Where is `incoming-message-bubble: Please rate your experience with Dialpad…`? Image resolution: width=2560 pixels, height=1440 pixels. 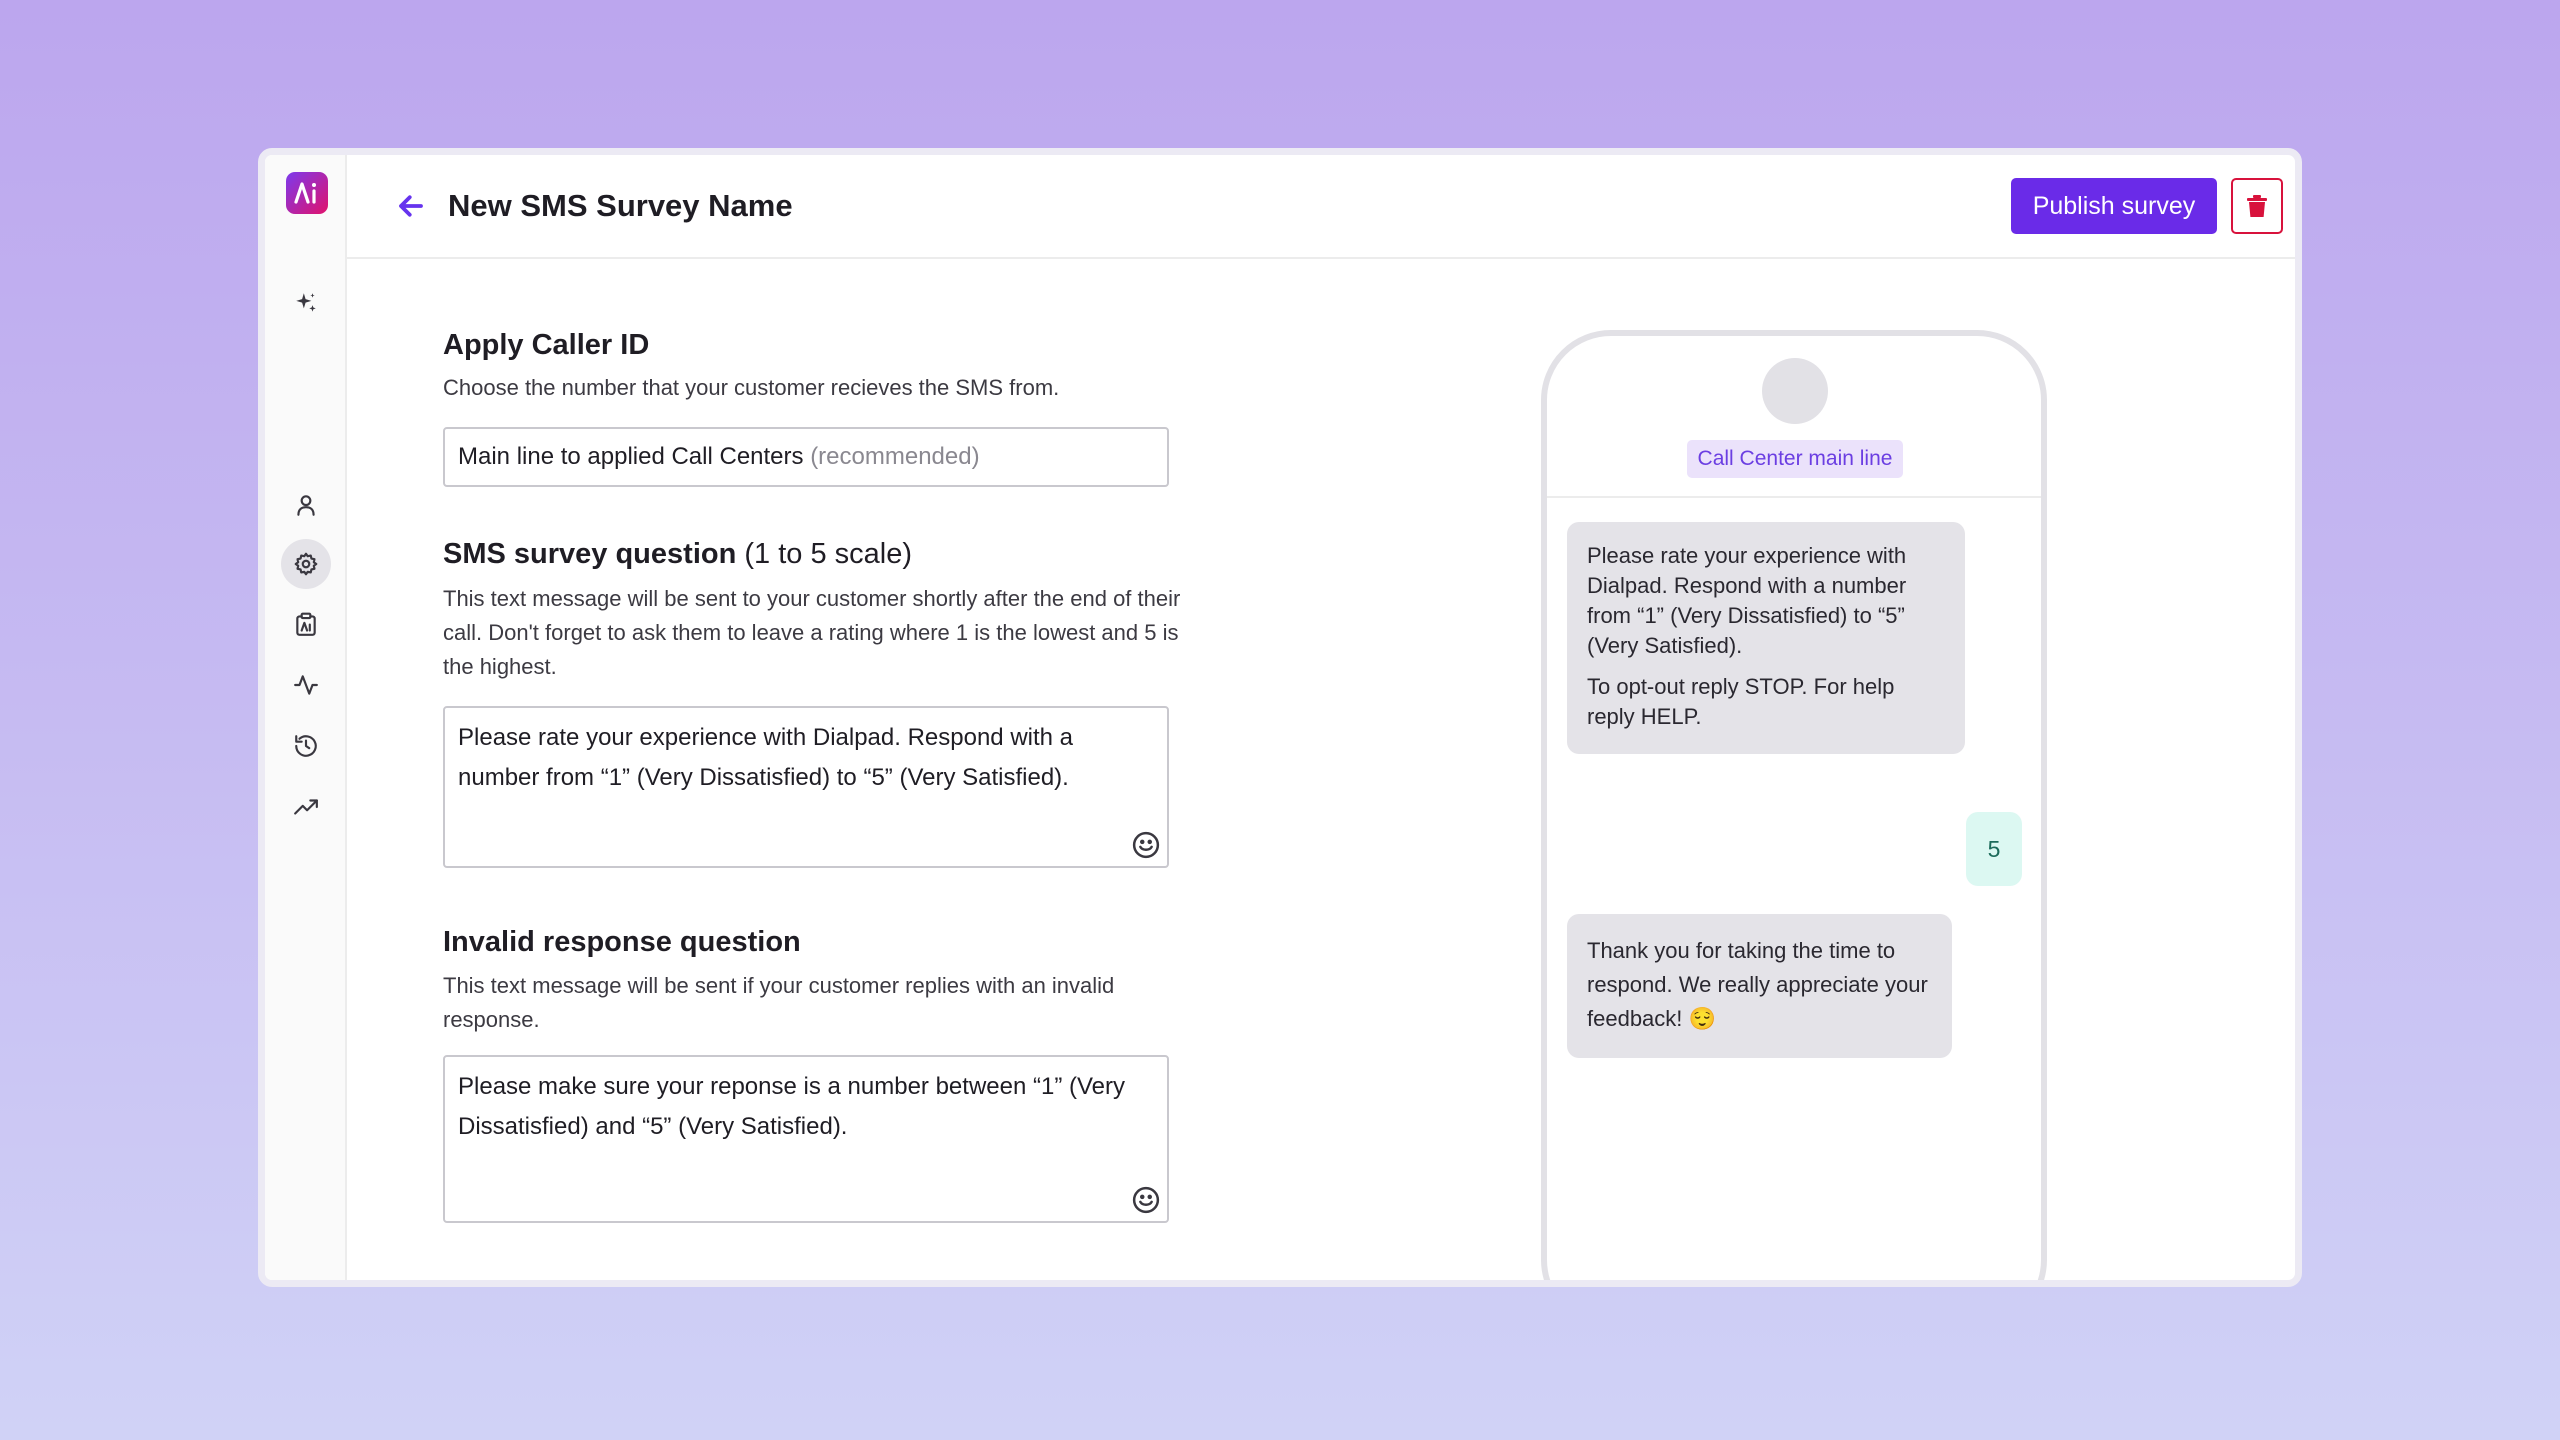
incoming-message-bubble: Please rate your experience with Dialpad… is located at coordinates (1766, 638).